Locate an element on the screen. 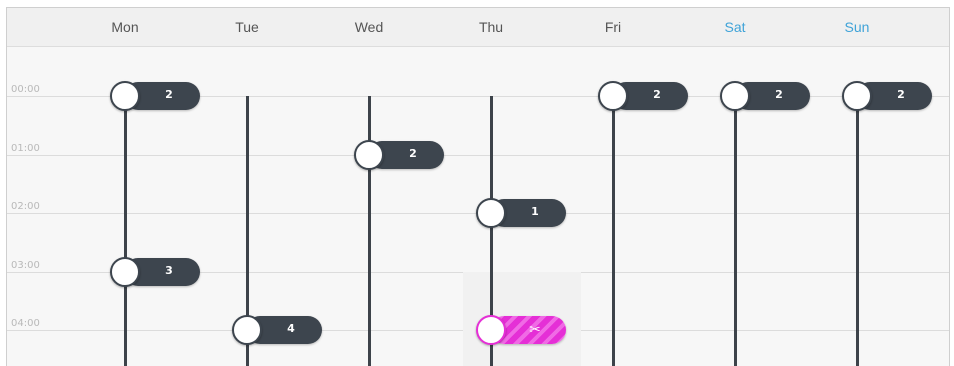 This screenshot has height=366, width=954. hour-label: 00:00 is located at coordinates (25, 89).